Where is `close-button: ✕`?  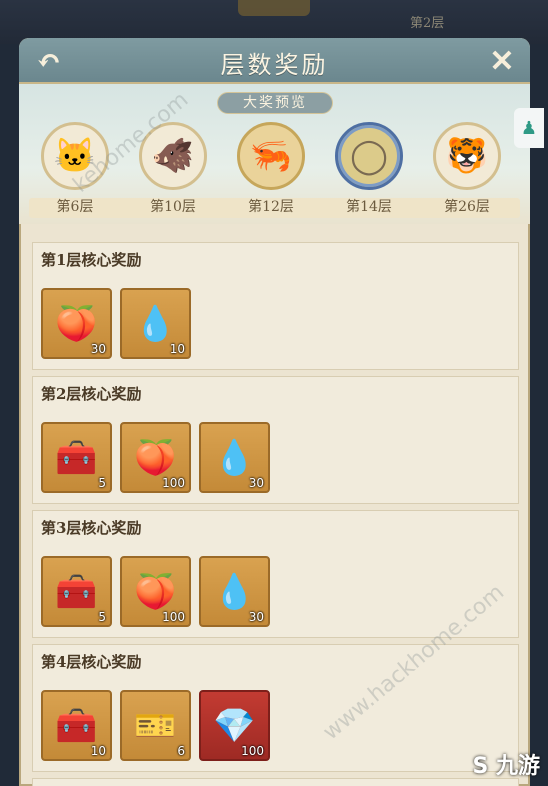
close-button: ✕ is located at coordinates (502, 61).